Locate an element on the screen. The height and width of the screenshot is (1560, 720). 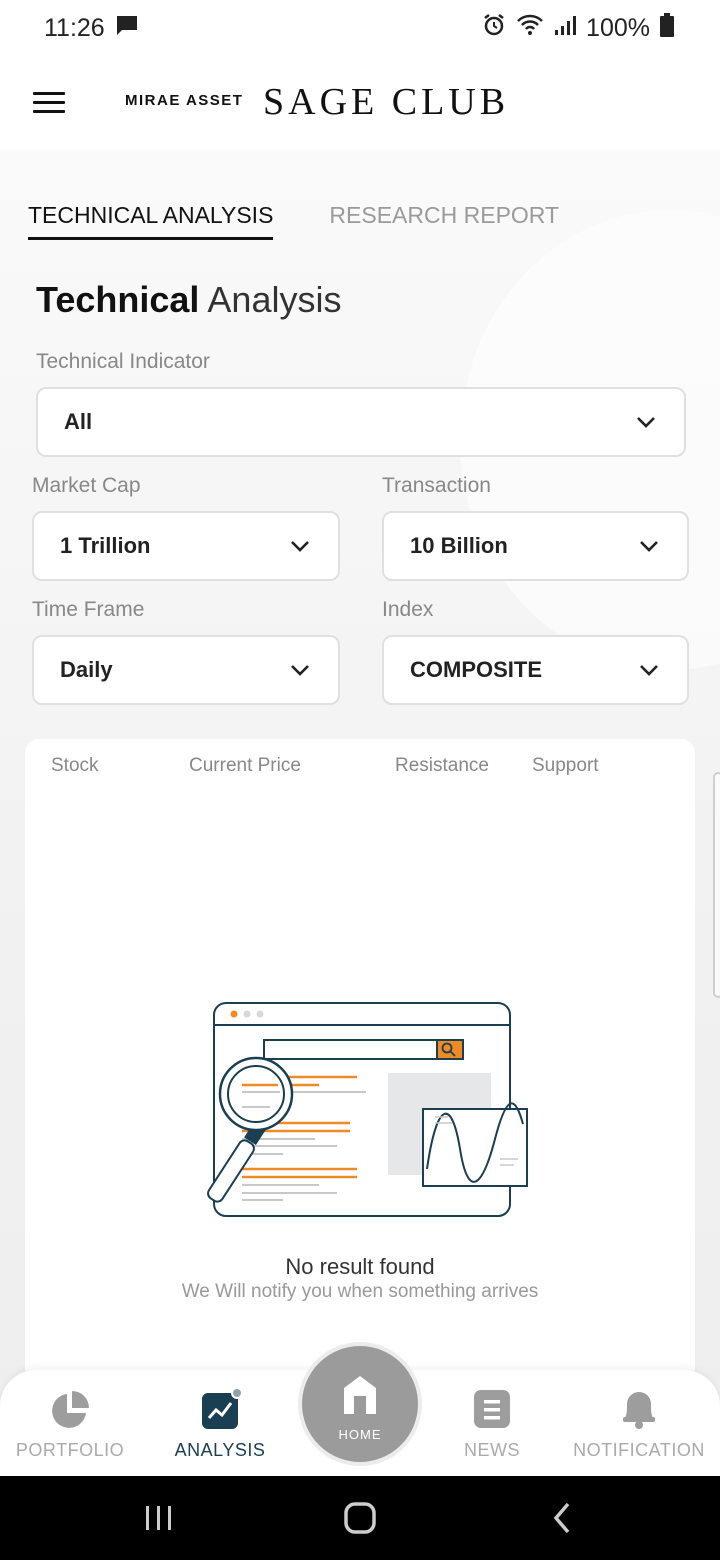
nav-notification-label: NOTIFICATION is located at coordinates (639, 1450).